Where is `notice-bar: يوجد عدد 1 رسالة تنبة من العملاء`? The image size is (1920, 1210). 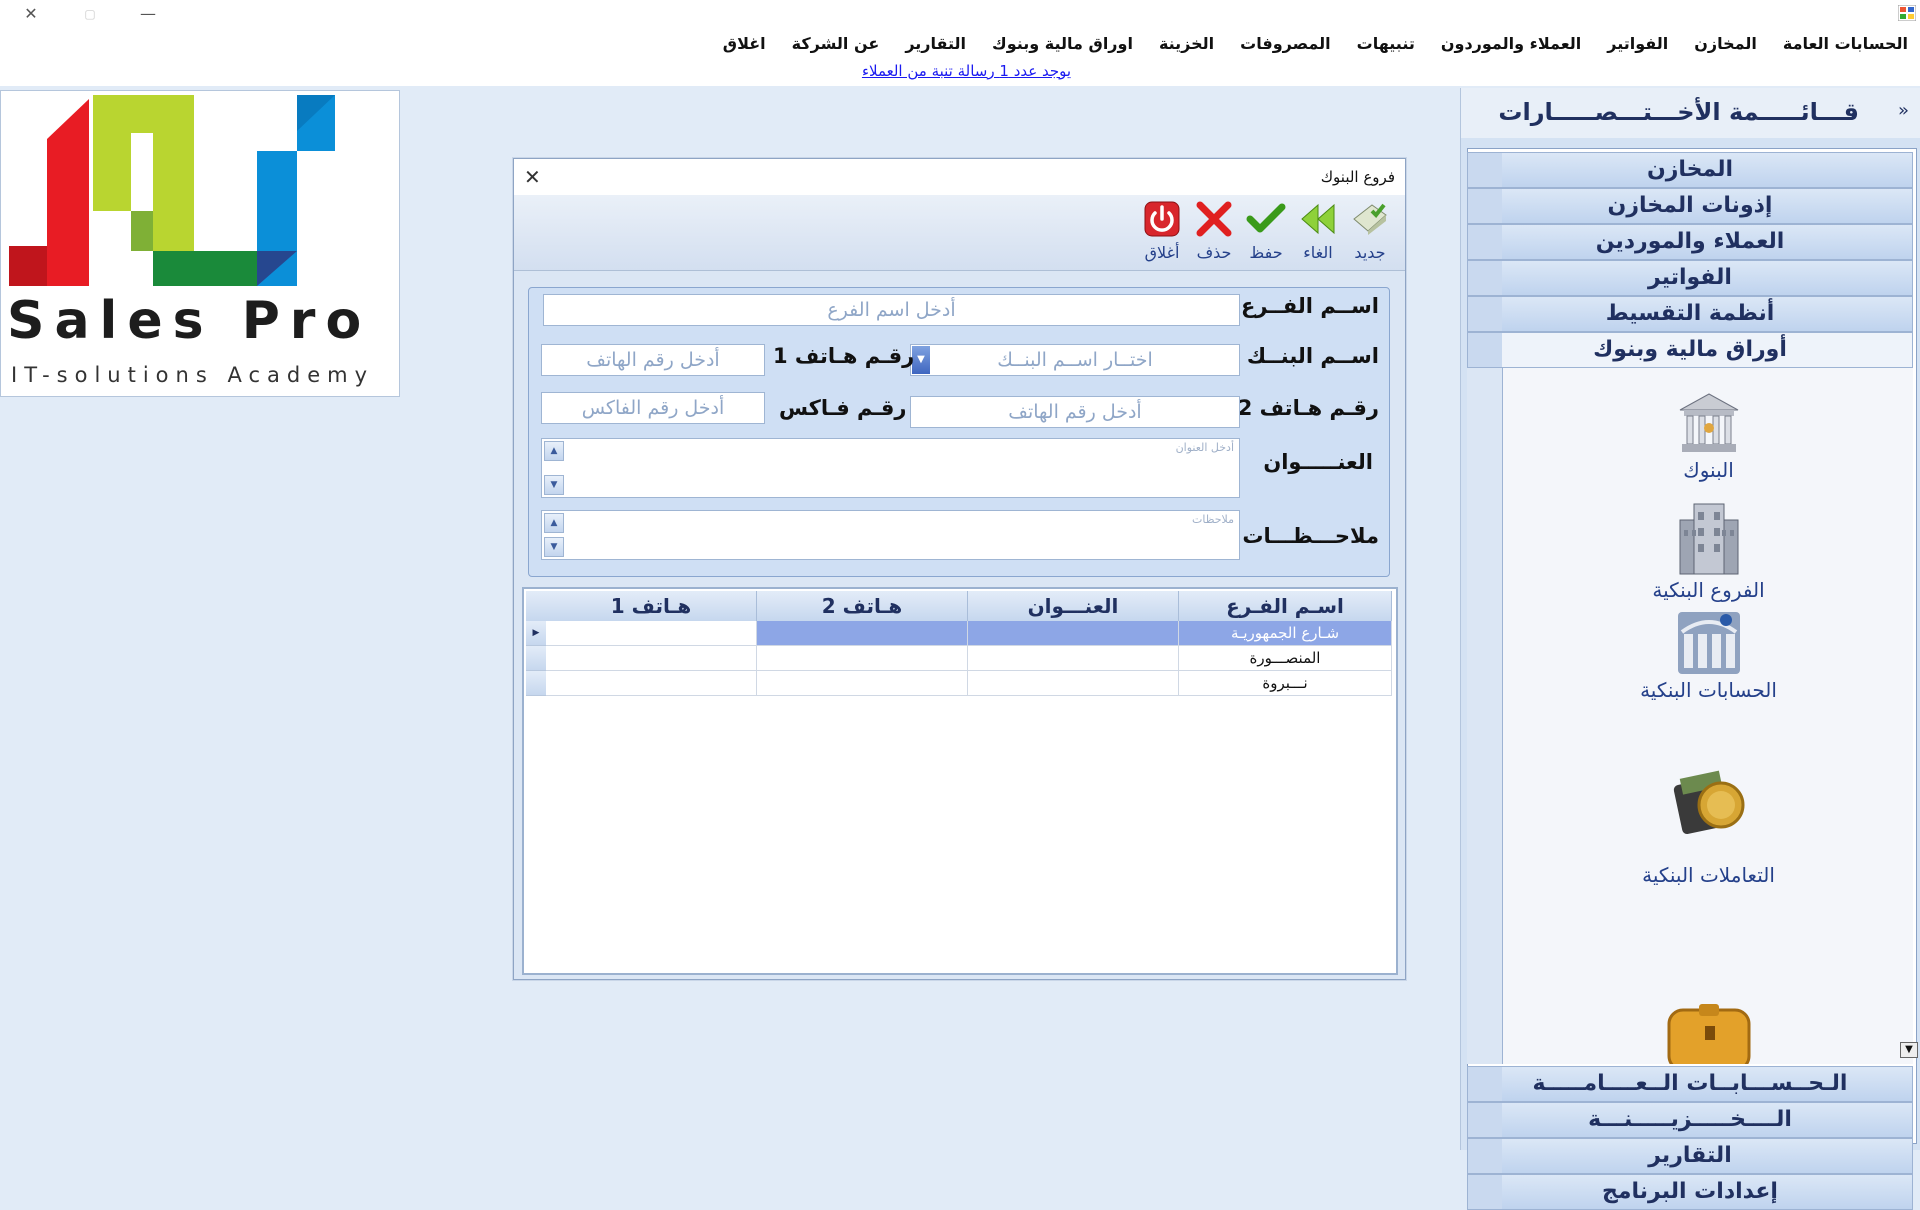 notice-bar: يوجد عدد 1 رسالة تنبة من العملاء is located at coordinates (960, 72).